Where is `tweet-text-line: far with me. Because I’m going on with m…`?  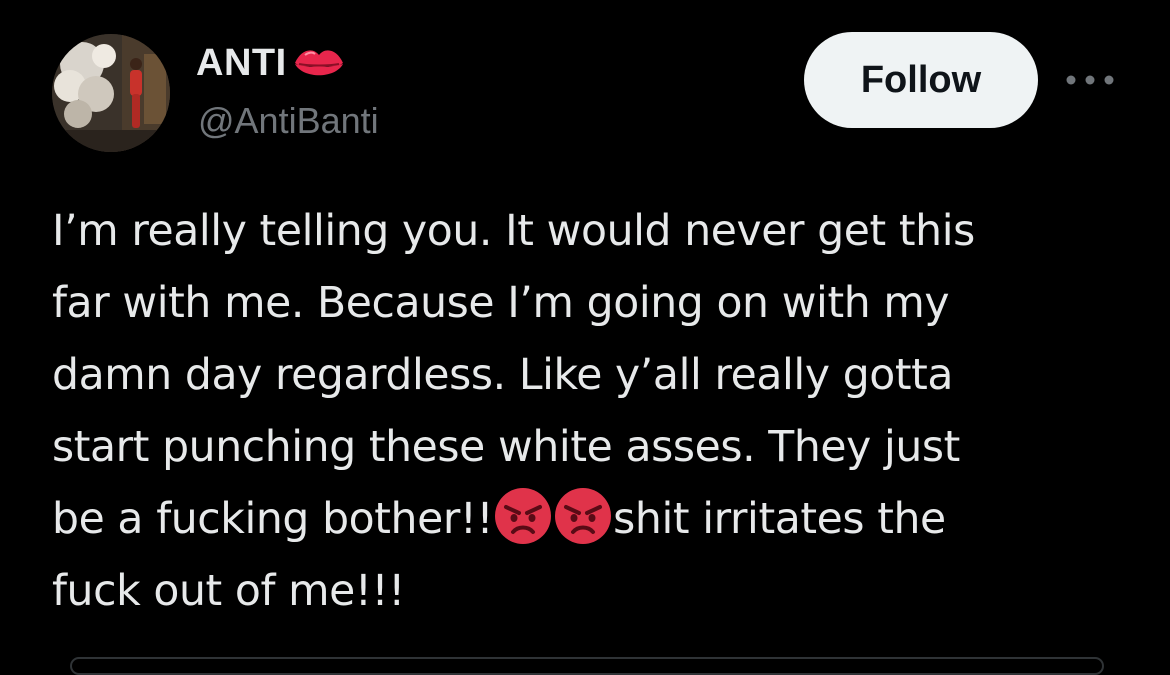
tweet-text-line: far with me. Because I’m going on with m… is located at coordinates (501, 303).